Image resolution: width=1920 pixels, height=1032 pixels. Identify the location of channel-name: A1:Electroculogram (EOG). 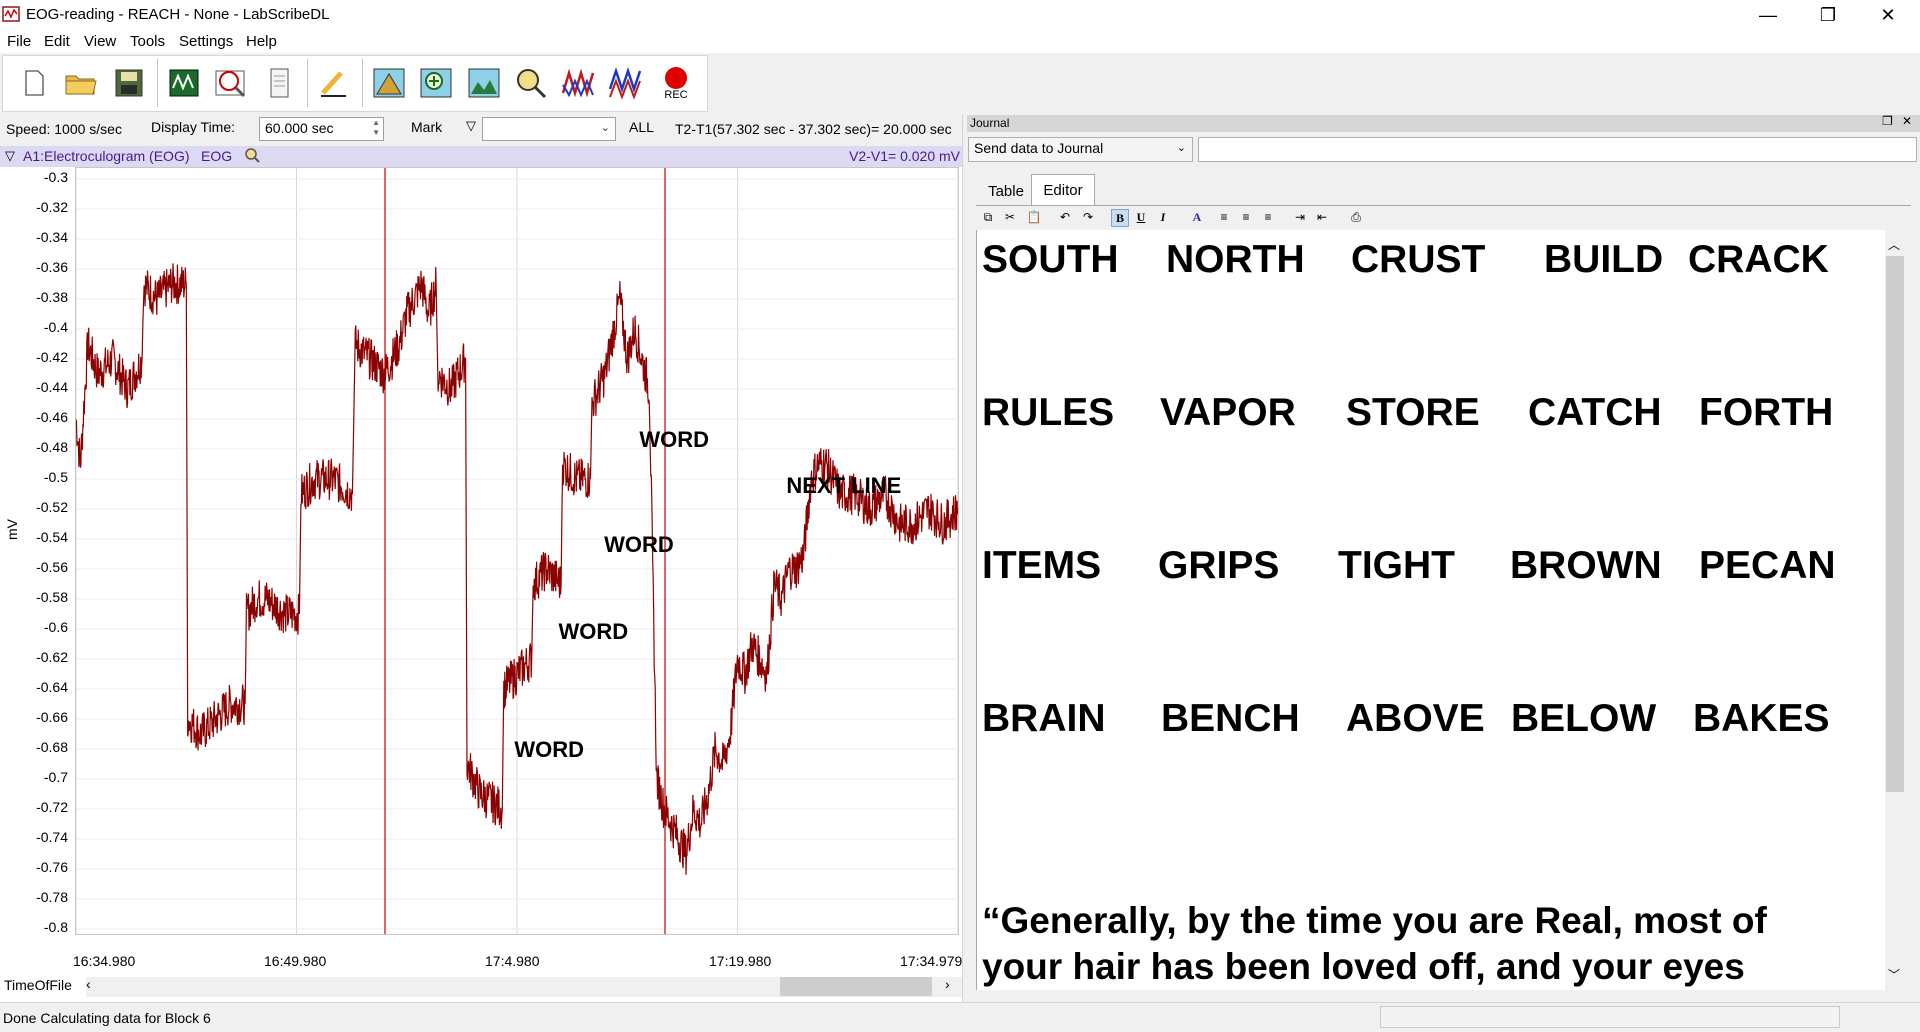
(106, 156).